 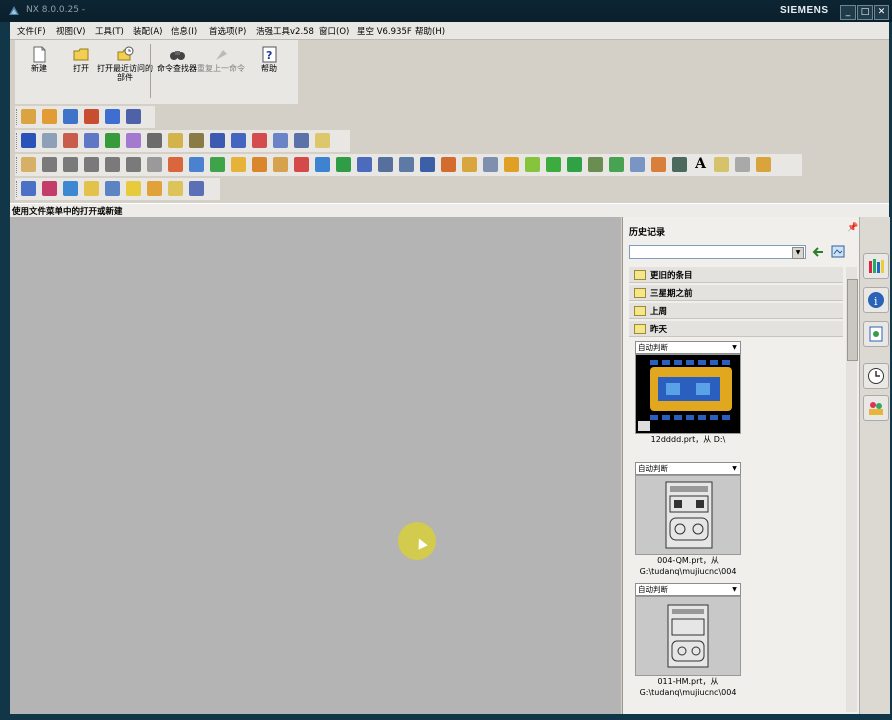 I want to click on menu-tools: 工具(T), so click(x=109, y=31).